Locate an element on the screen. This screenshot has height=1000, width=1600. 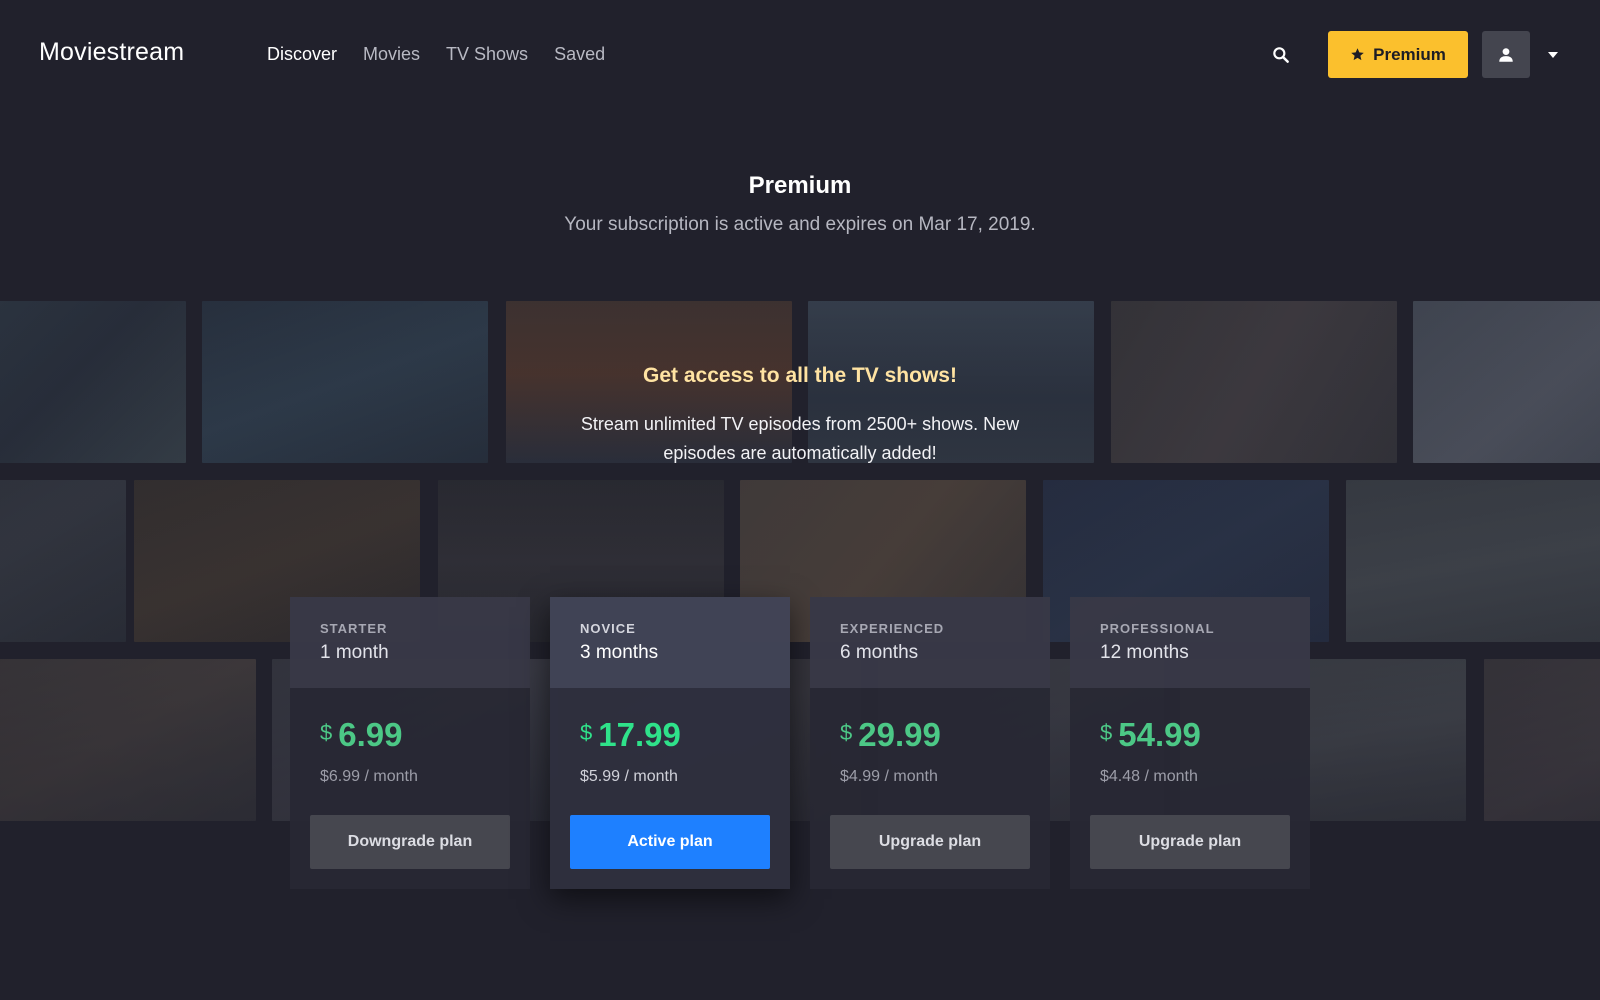
price-amount: 6.99 is located at coordinates (370, 734).